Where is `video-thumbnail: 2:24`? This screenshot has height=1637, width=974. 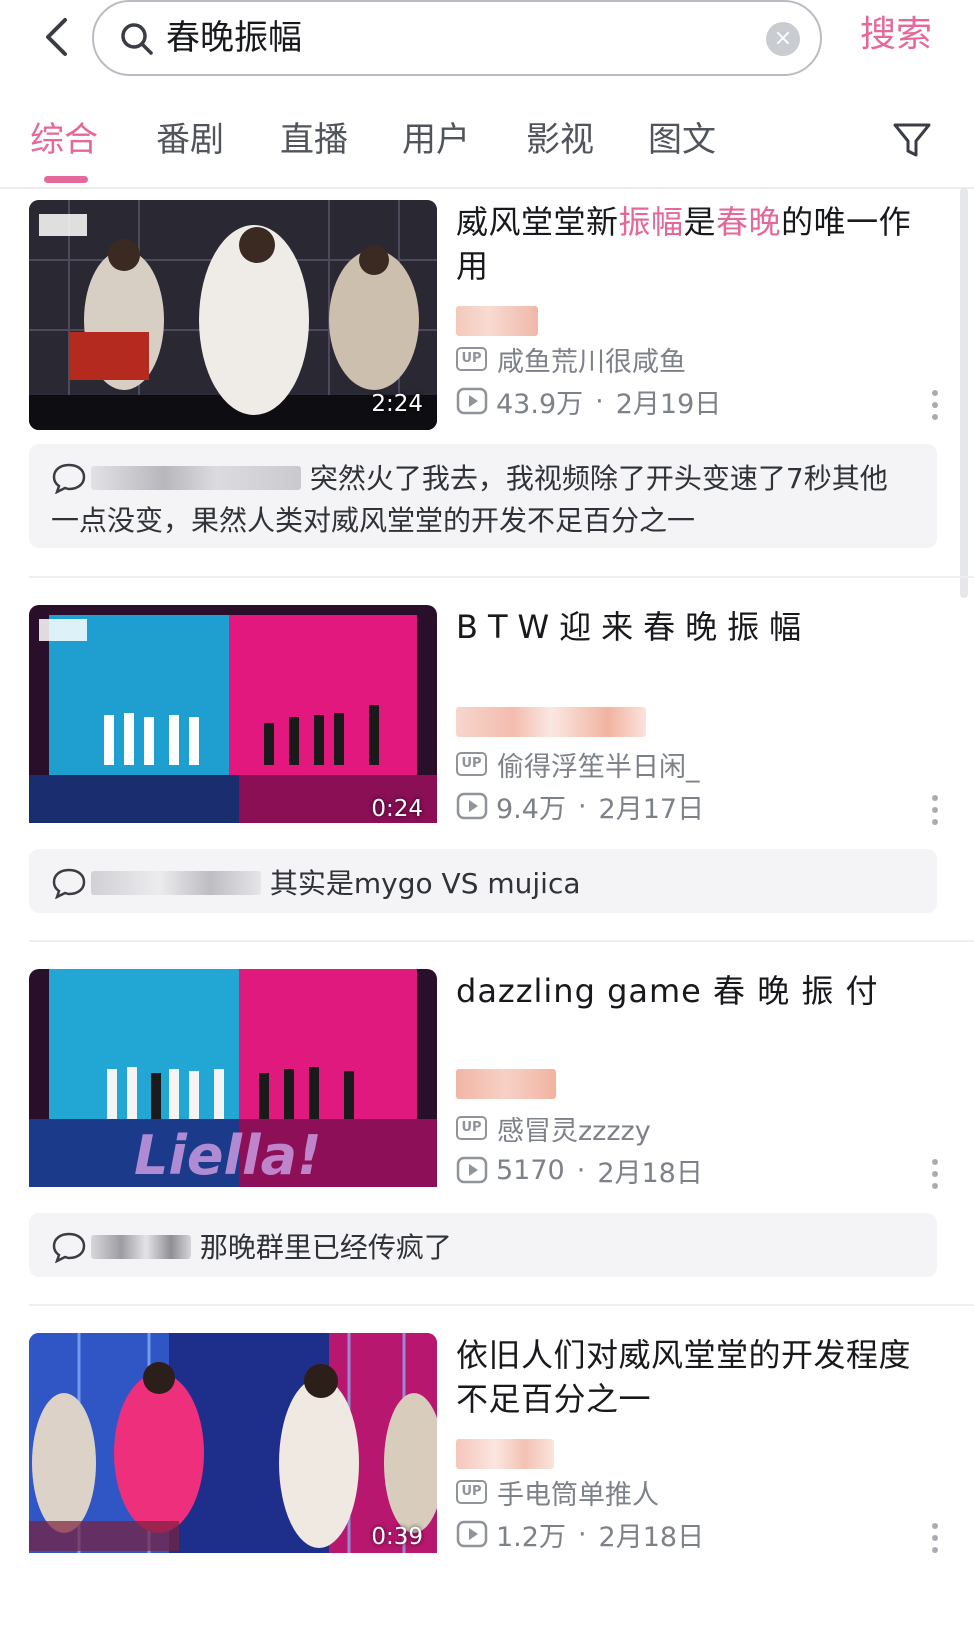
video-thumbnail: 2:24 is located at coordinates (233, 315).